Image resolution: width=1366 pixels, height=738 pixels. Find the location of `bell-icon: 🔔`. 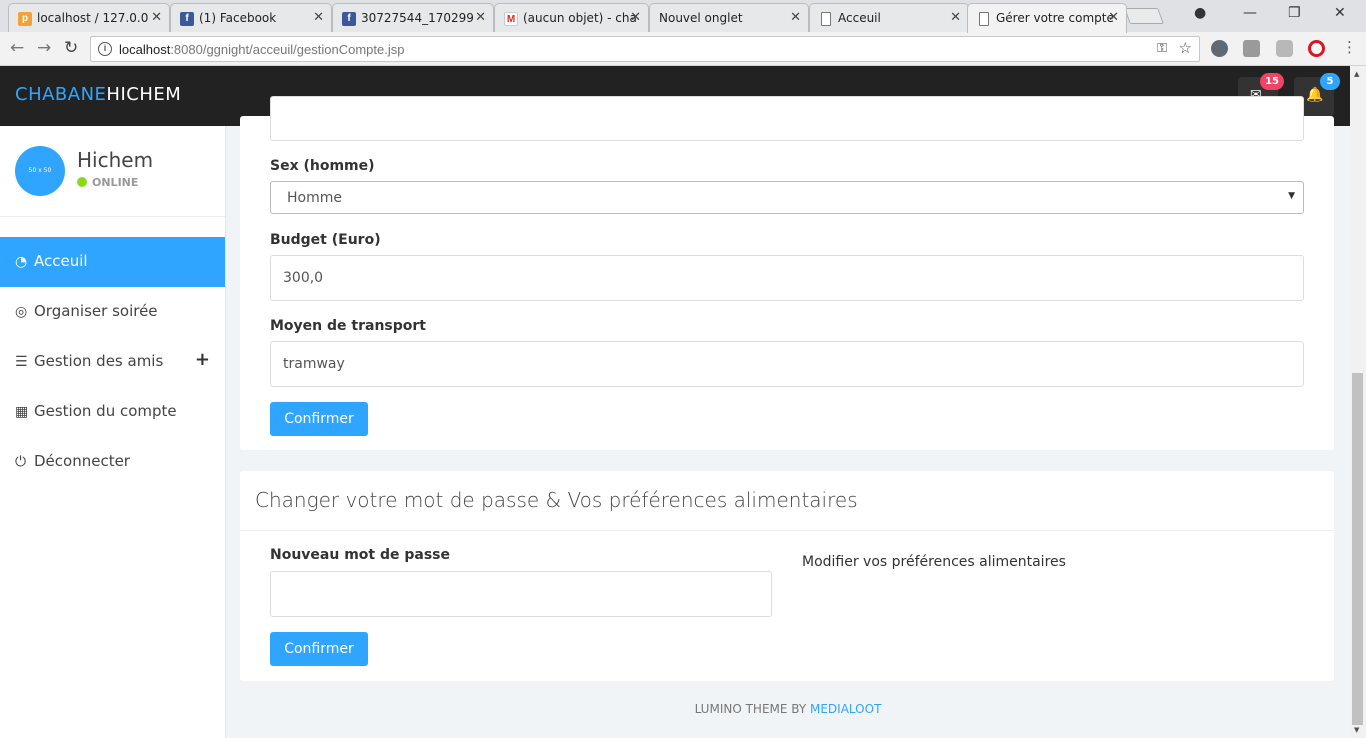

bell-icon: 🔔 is located at coordinates (1315, 95).